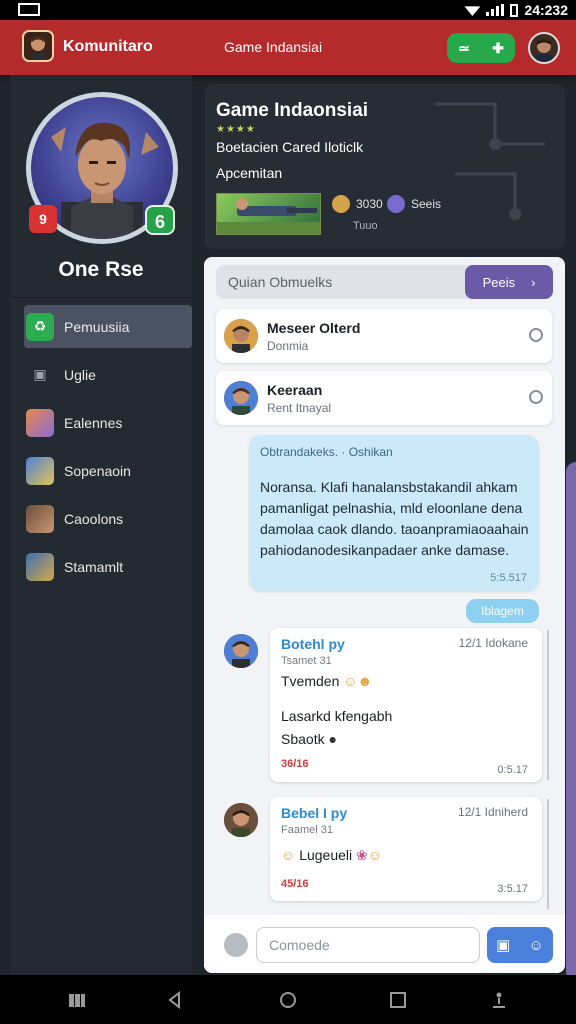 The height and width of the screenshot is (1024, 576). I want to click on emoji-picker-icon: ☺, so click(536, 945).